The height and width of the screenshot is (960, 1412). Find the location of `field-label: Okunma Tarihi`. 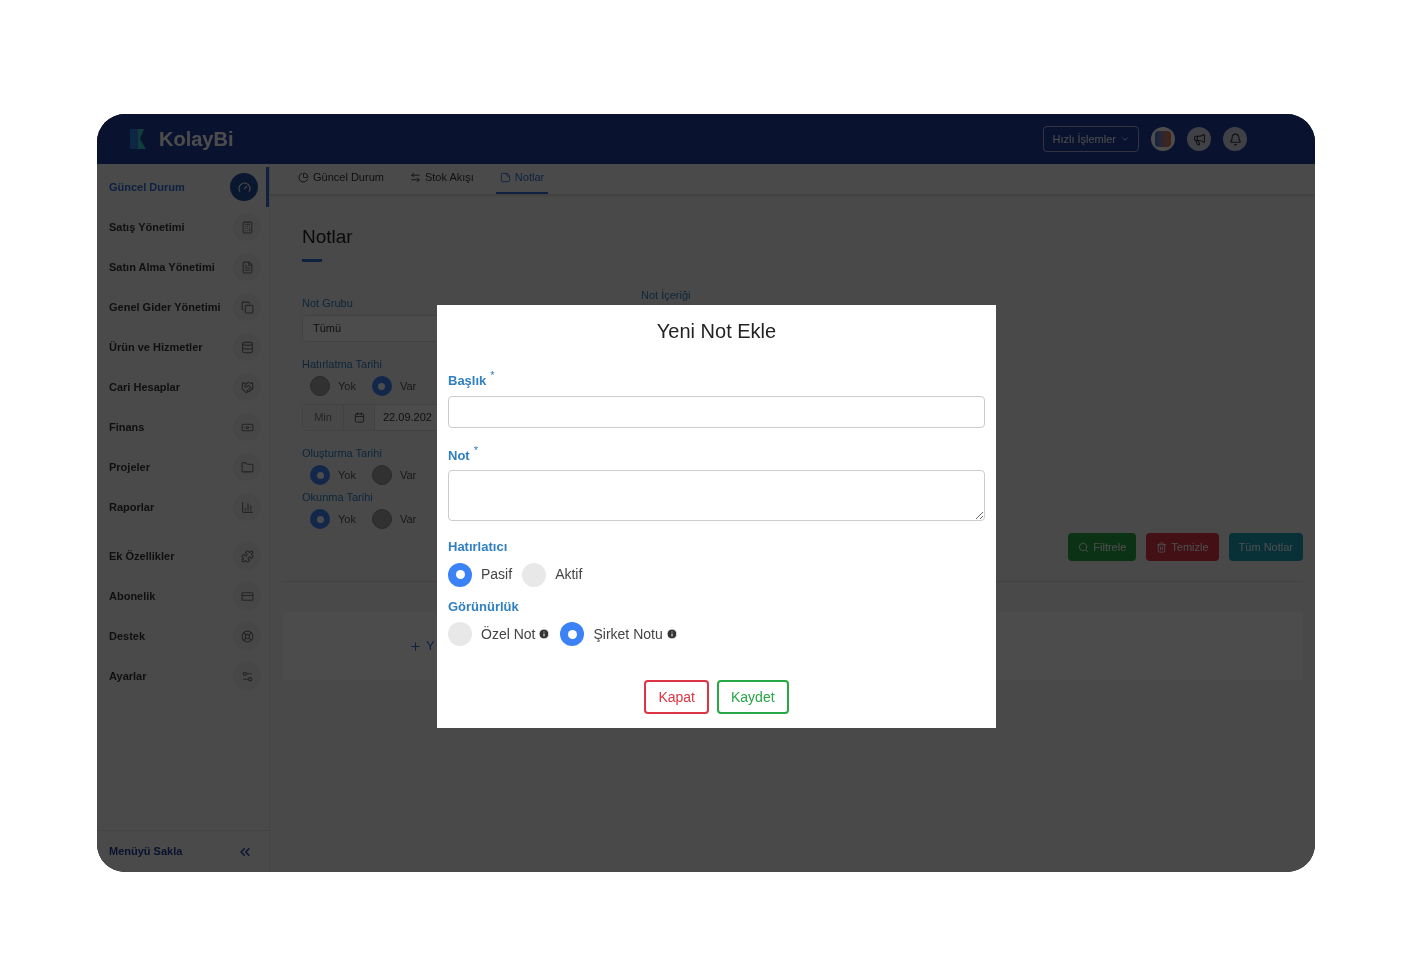

field-label: Okunma Tarihi is located at coordinates (337, 497).